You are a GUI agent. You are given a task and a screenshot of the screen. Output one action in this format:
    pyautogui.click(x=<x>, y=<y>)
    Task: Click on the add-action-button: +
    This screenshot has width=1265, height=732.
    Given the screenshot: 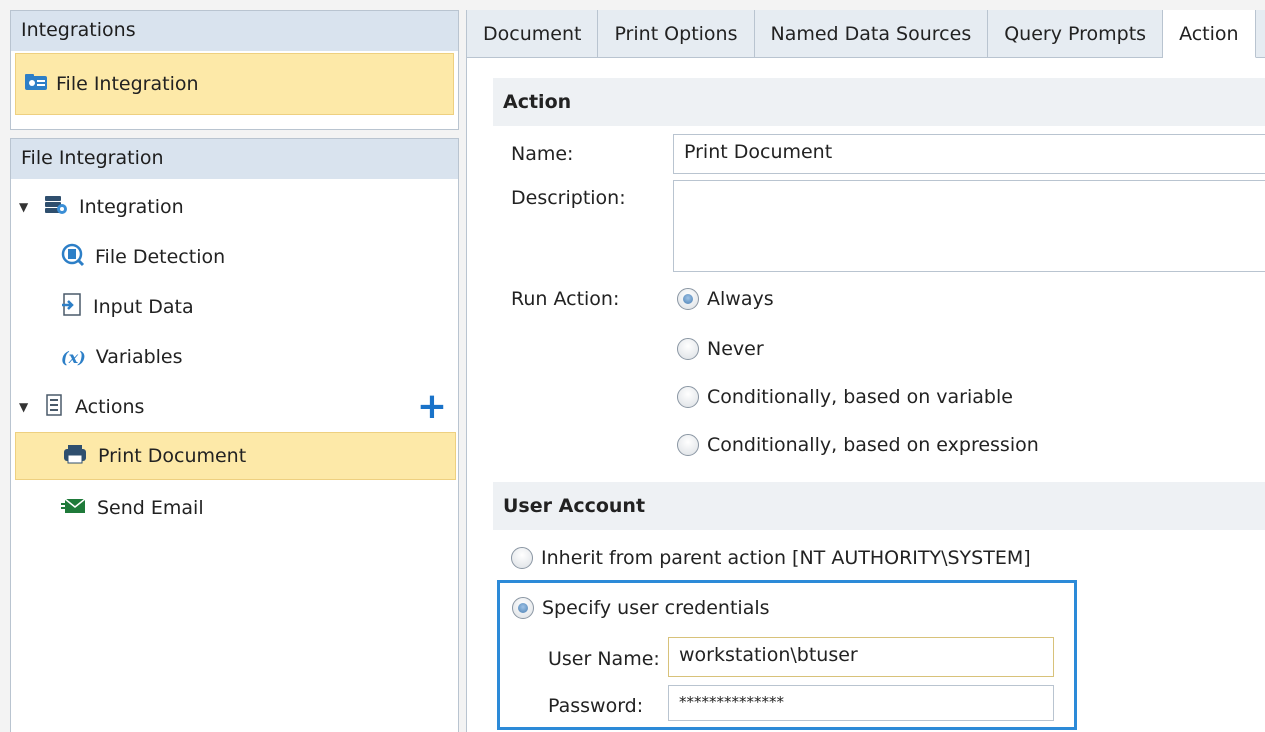 What is the action you would take?
    pyautogui.click(x=432, y=407)
    